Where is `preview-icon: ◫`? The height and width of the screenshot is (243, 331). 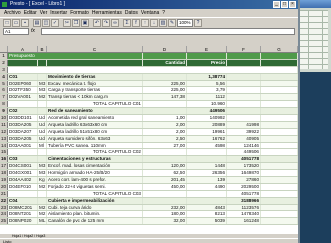
preview-icon: ◫ is located at coordinates (46, 23).